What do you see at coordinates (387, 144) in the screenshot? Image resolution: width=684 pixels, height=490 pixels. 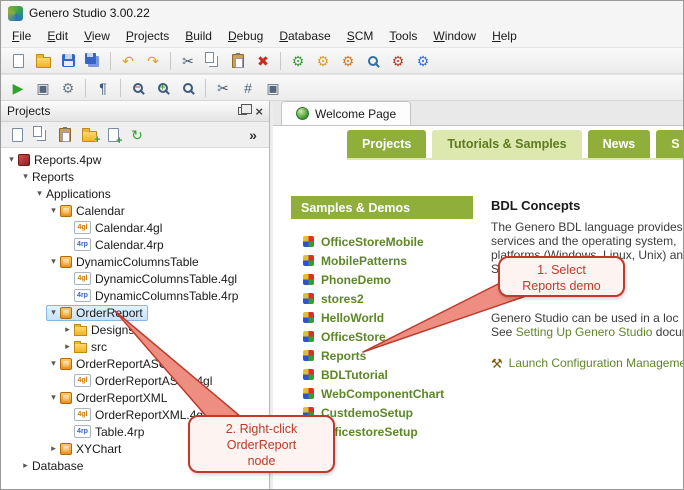 I see `welcome-tab-projects: Projects` at bounding box center [387, 144].